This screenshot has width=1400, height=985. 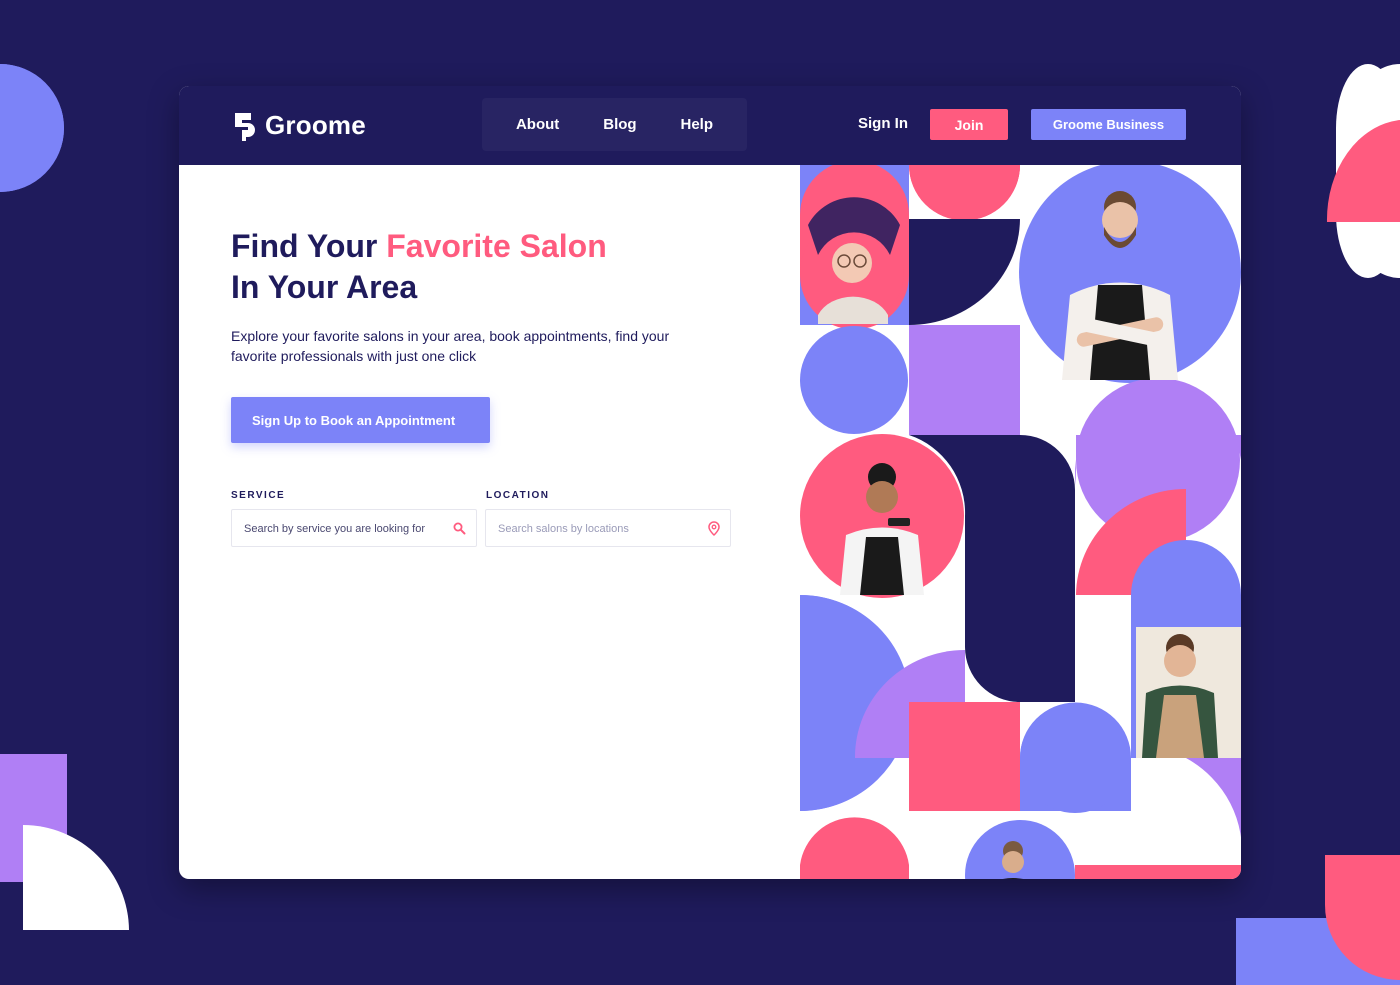 What do you see at coordinates (496, 246) in the screenshot?
I see `hero-title-accent: Favorite Salon` at bounding box center [496, 246].